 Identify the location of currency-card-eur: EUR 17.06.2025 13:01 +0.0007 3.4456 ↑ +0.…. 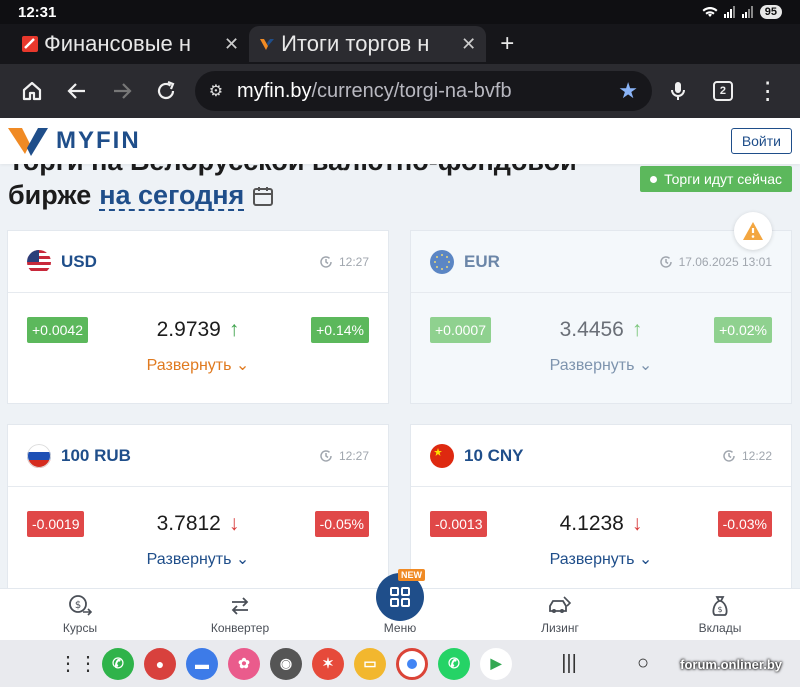
(601, 317).